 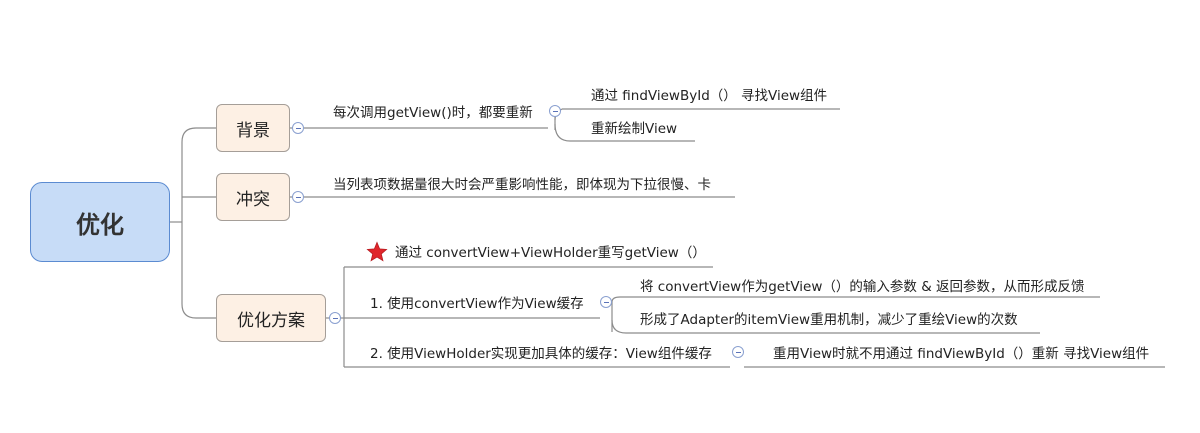 I want to click on branch-background: 背景, so click(x=253, y=128).